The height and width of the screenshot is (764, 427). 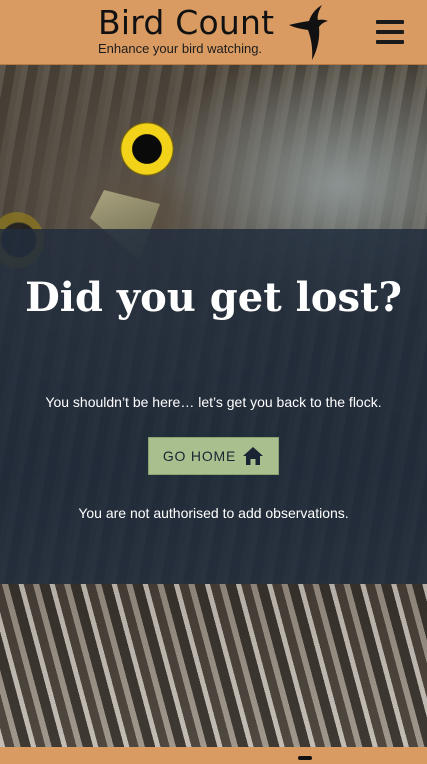 I want to click on bird-silhouette-icon, so click(x=308, y=32).